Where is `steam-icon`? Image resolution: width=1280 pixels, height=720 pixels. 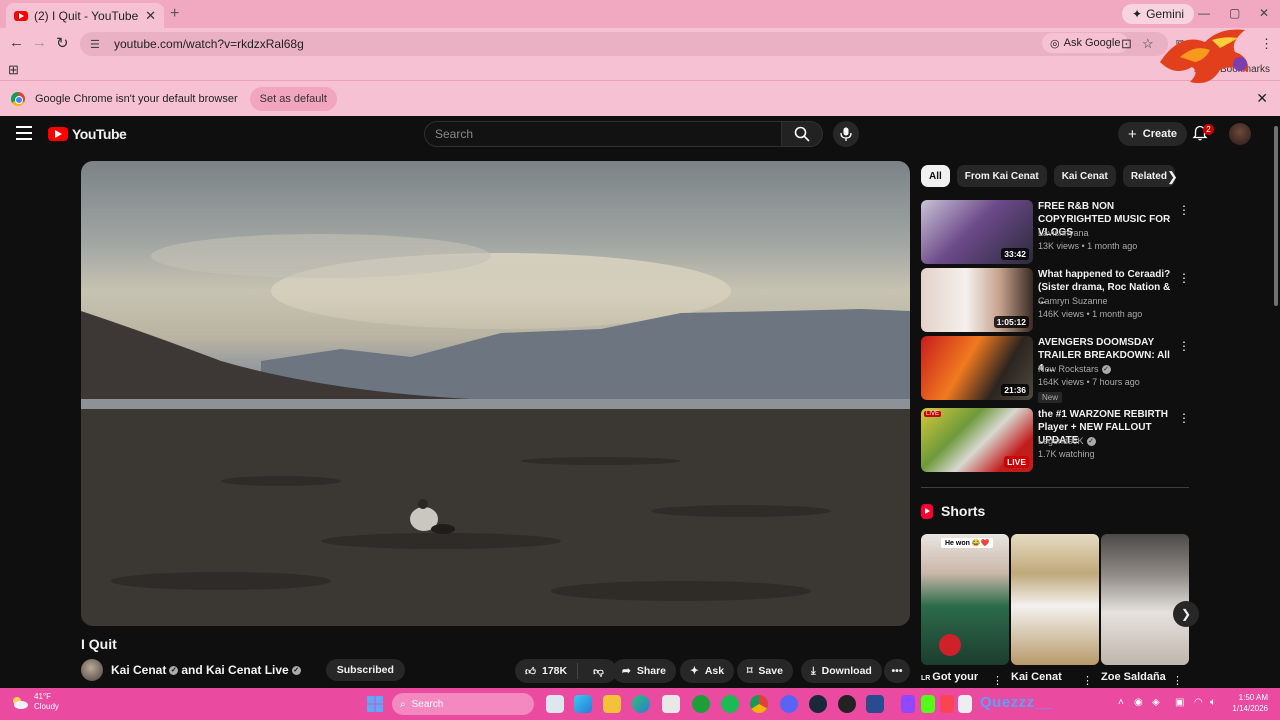 steam-icon is located at coordinates (818, 704).